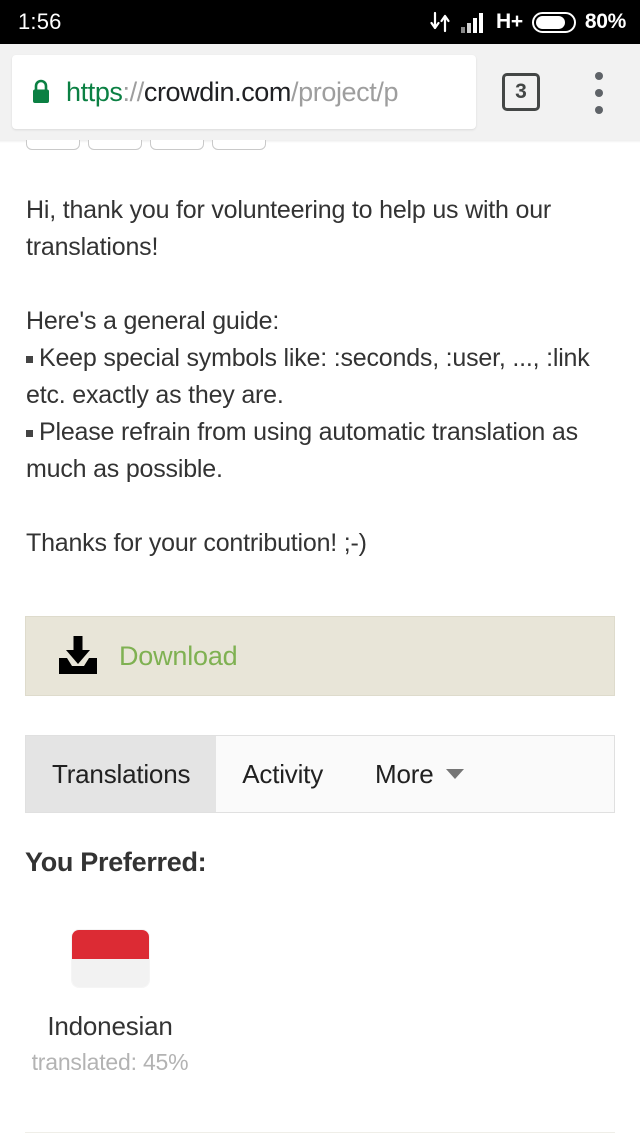 This screenshot has height=1138, width=640. Describe the element at coordinates (146, 145) in the screenshot. I see `clipped-button-row` at that location.